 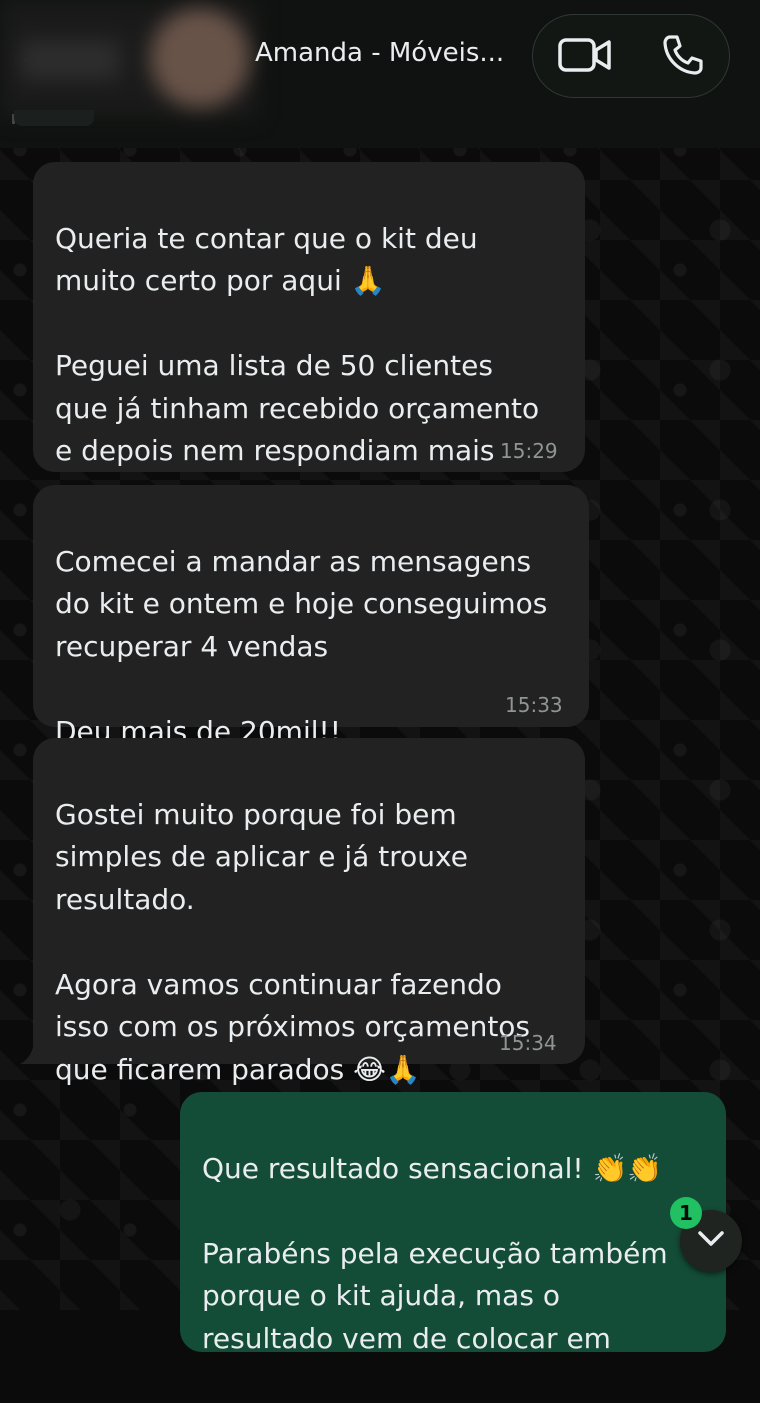 I want to click on unread-count-badge: 1, so click(x=686, y=1213).